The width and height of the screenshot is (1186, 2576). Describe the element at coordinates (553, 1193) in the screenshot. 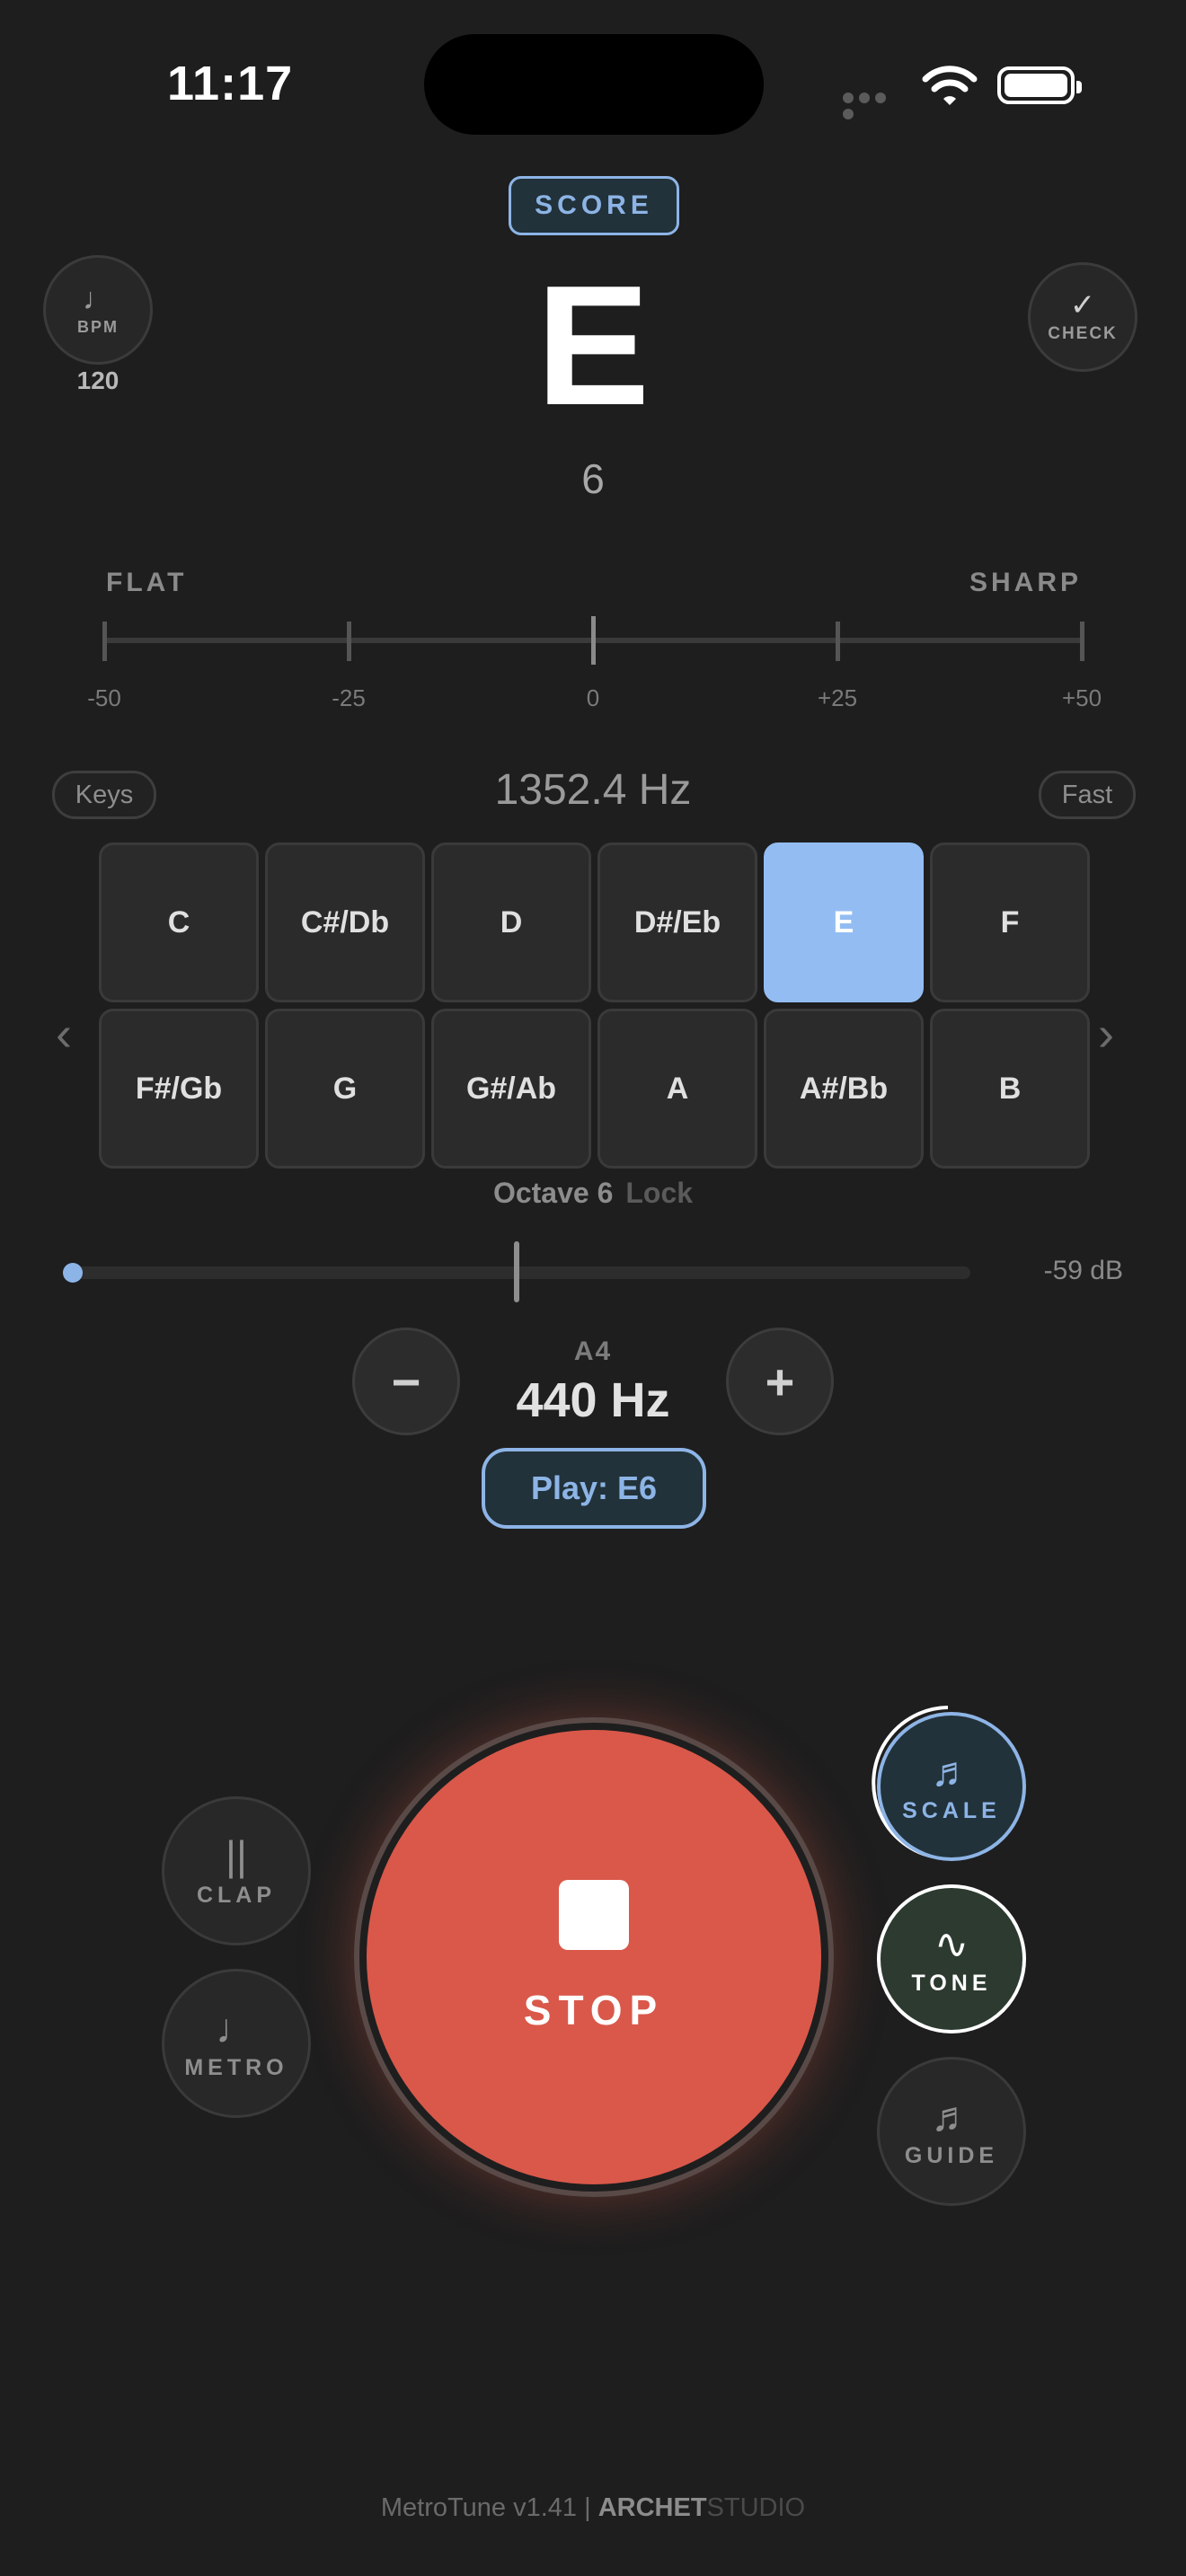

I see `octave-label: Octave 6` at that location.